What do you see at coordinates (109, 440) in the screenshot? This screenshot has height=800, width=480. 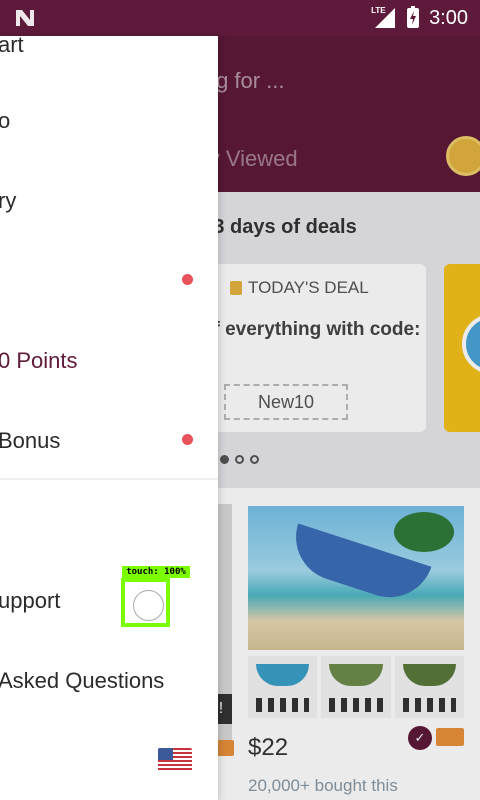 I see `drawer-item-bonus: Bonus` at bounding box center [109, 440].